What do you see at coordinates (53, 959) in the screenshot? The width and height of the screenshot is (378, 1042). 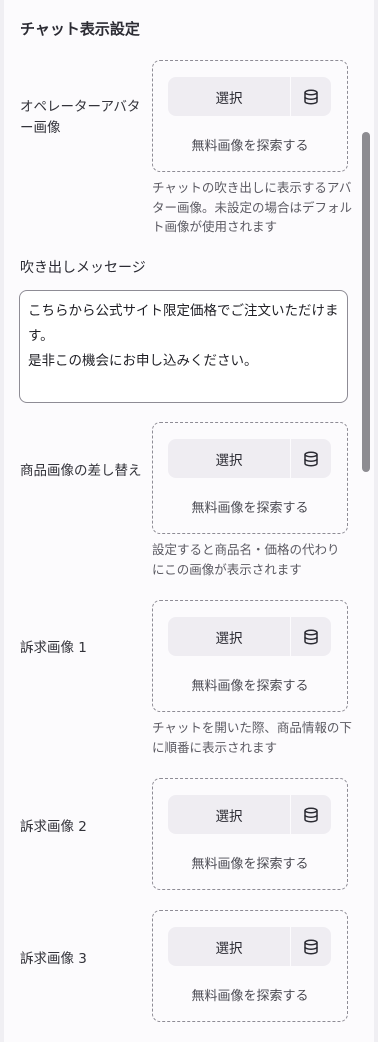 I see `appeal-image-3-label: 訴求画像 3` at bounding box center [53, 959].